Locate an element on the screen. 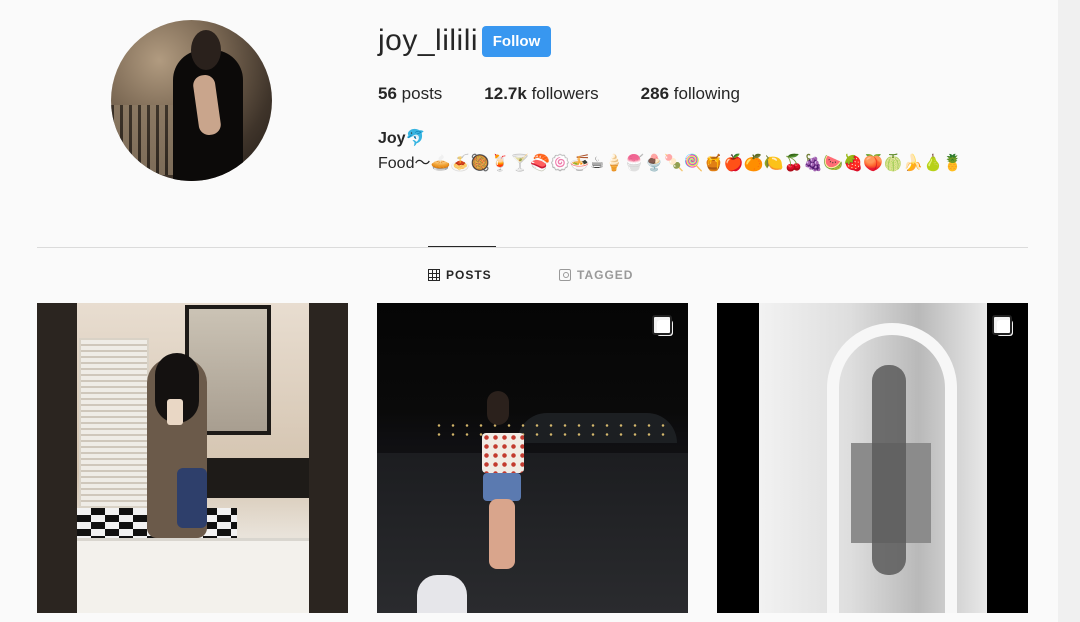 The height and width of the screenshot is (622, 1080). active-tab-indicator is located at coordinates (462, 246).